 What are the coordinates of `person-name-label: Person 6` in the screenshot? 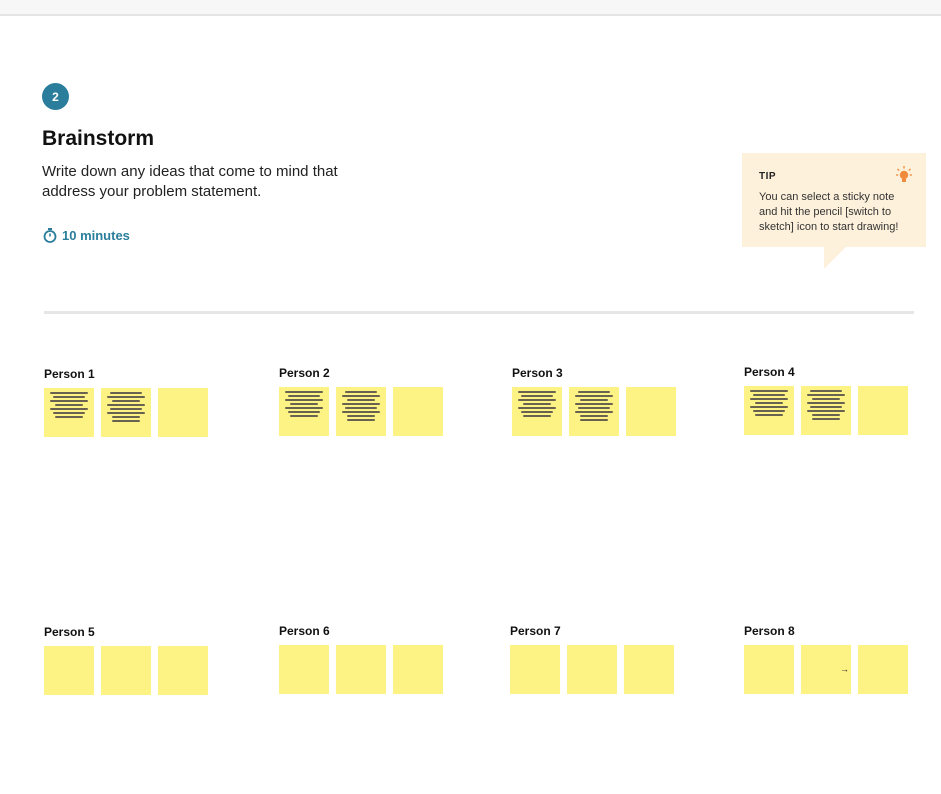 It's located at (304, 631).